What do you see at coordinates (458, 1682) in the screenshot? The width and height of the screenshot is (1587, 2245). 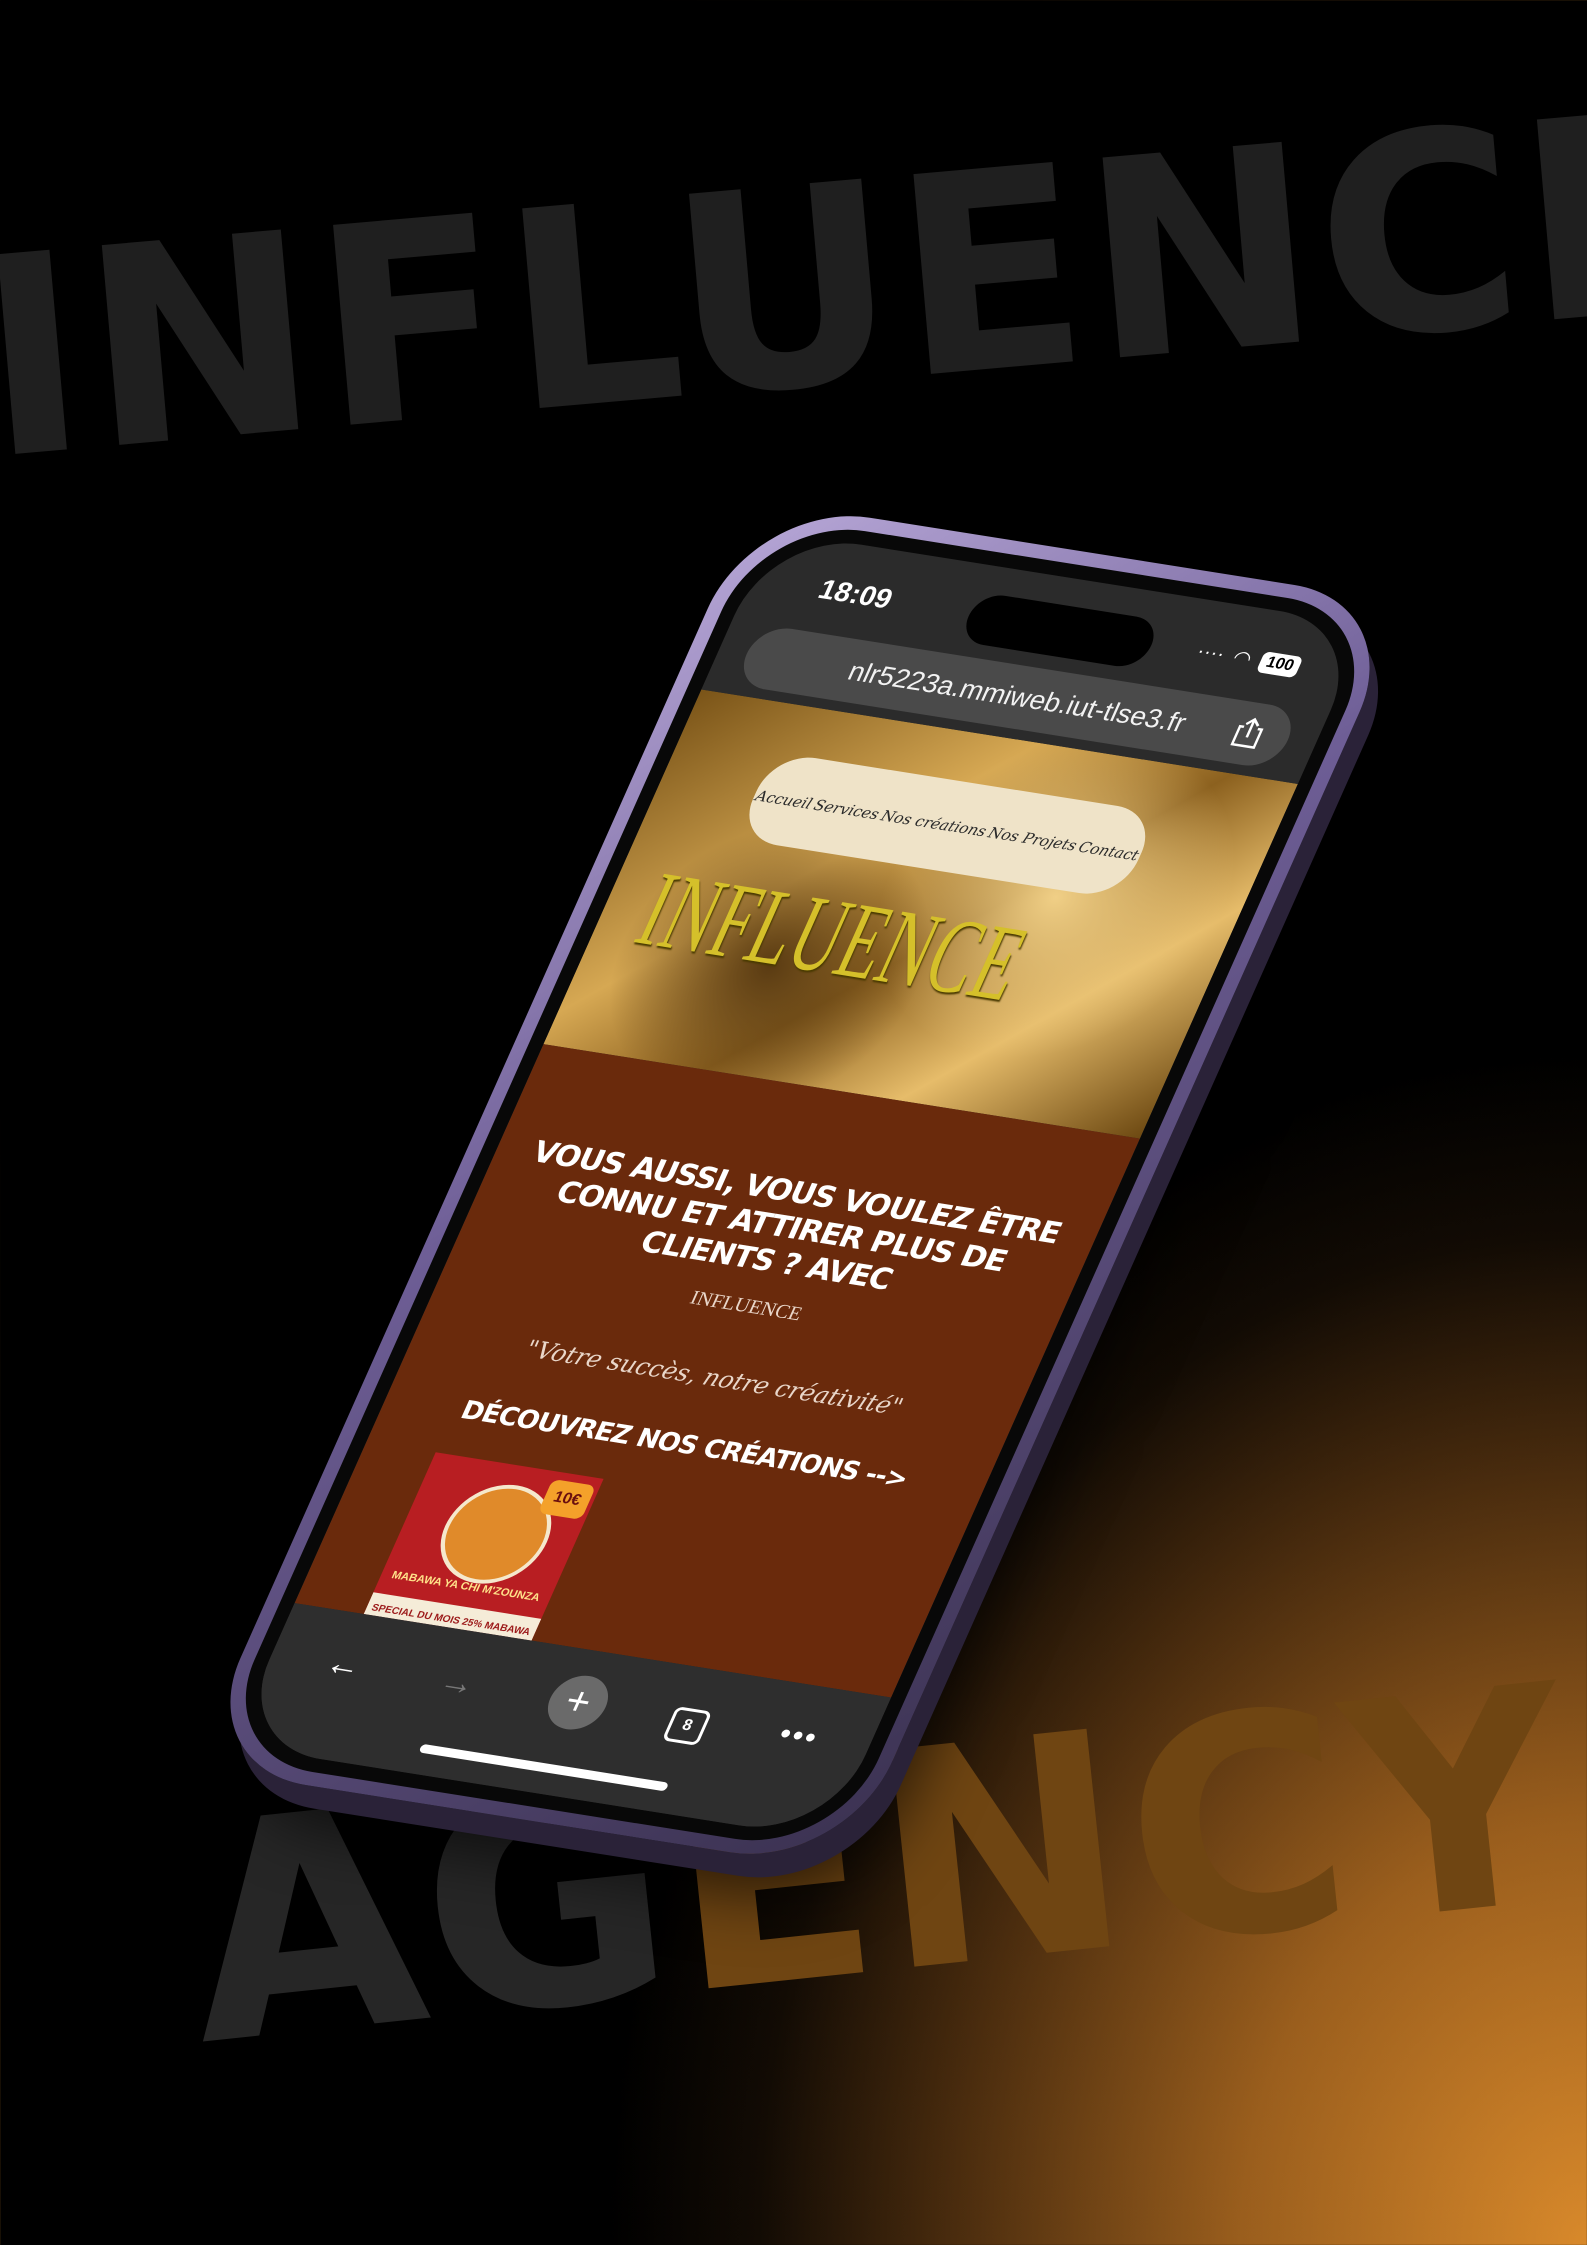 I see `forward-arrow-icon: →` at bounding box center [458, 1682].